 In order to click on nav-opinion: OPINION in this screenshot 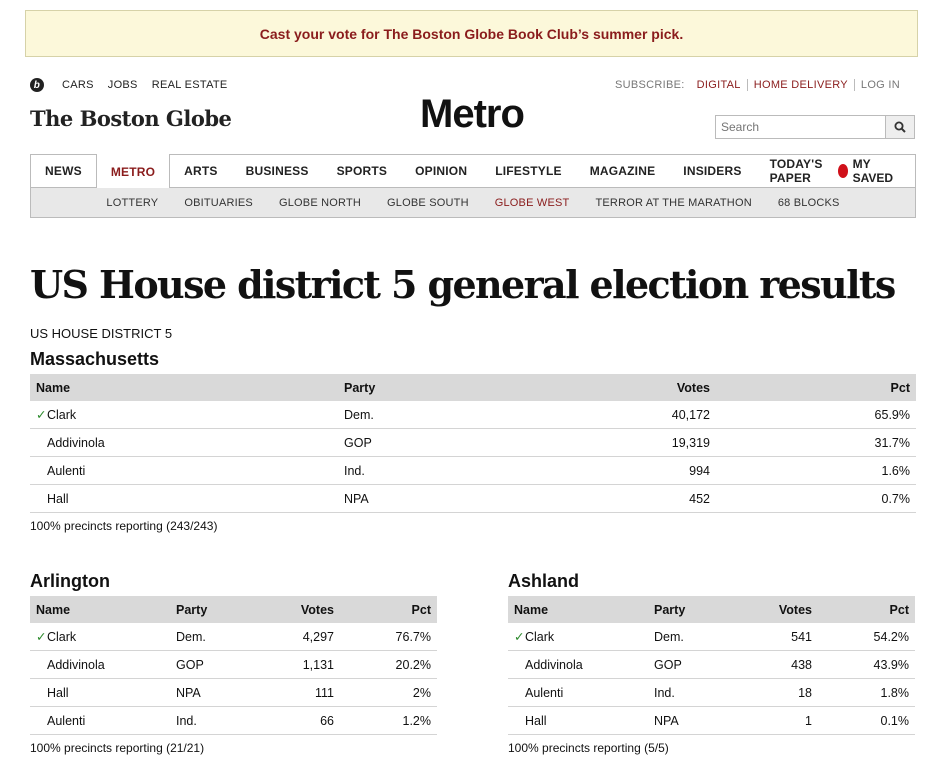, I will do `click(441, 171)`.